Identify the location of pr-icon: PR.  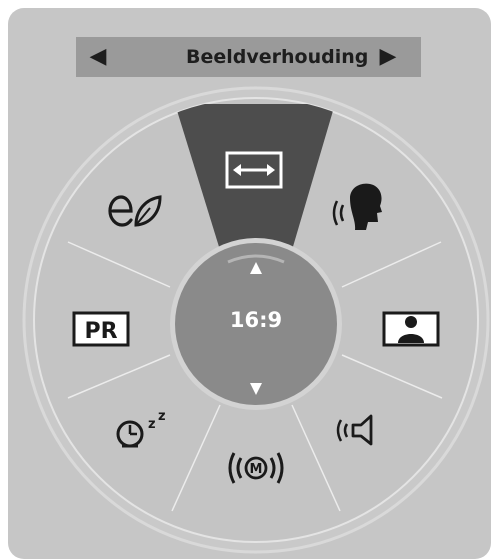
(101, 329).